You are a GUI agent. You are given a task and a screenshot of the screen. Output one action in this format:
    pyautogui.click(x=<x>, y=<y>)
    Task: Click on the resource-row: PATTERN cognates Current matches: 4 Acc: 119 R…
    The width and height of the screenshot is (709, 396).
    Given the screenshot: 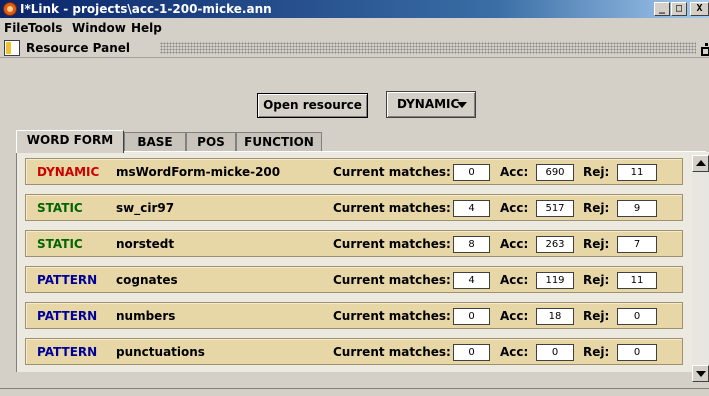 What is the action you would take?
    pyautogui.click(x=354, y=279)
    